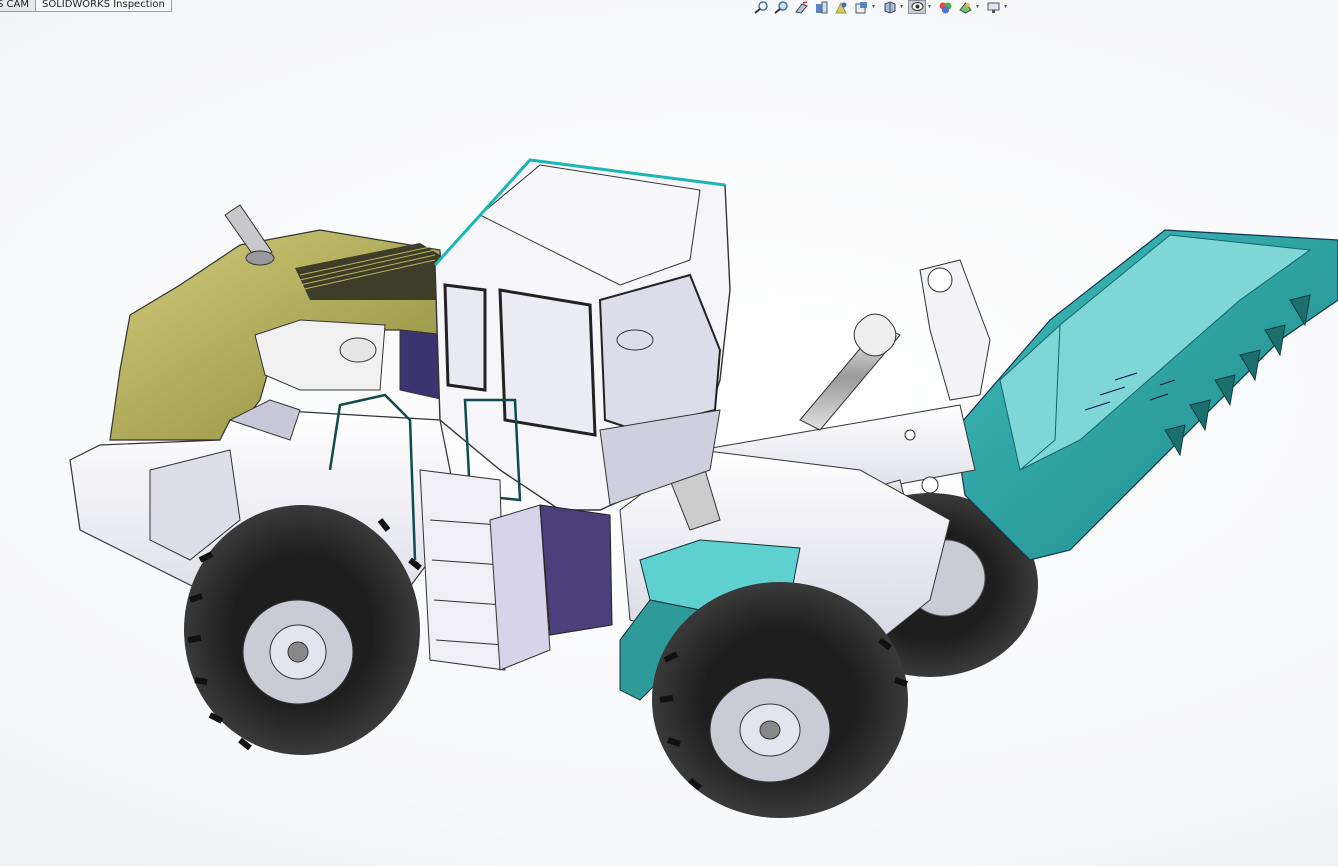 The width and height of the screenshot is (1338, 866). What do you see at coordinates (780, 700) in the screenshot?
I see `front-tire` at bounding box center [780, 700].